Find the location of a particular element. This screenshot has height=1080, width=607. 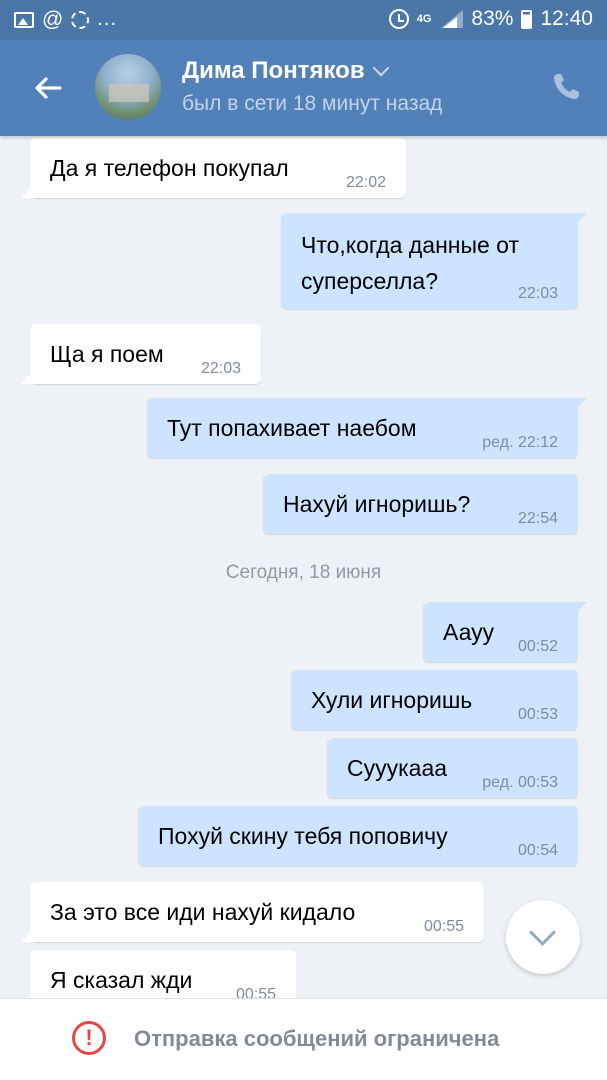

message-outgoing: Сууукааа ред. 00:53 is located at coordinates (452, 768).